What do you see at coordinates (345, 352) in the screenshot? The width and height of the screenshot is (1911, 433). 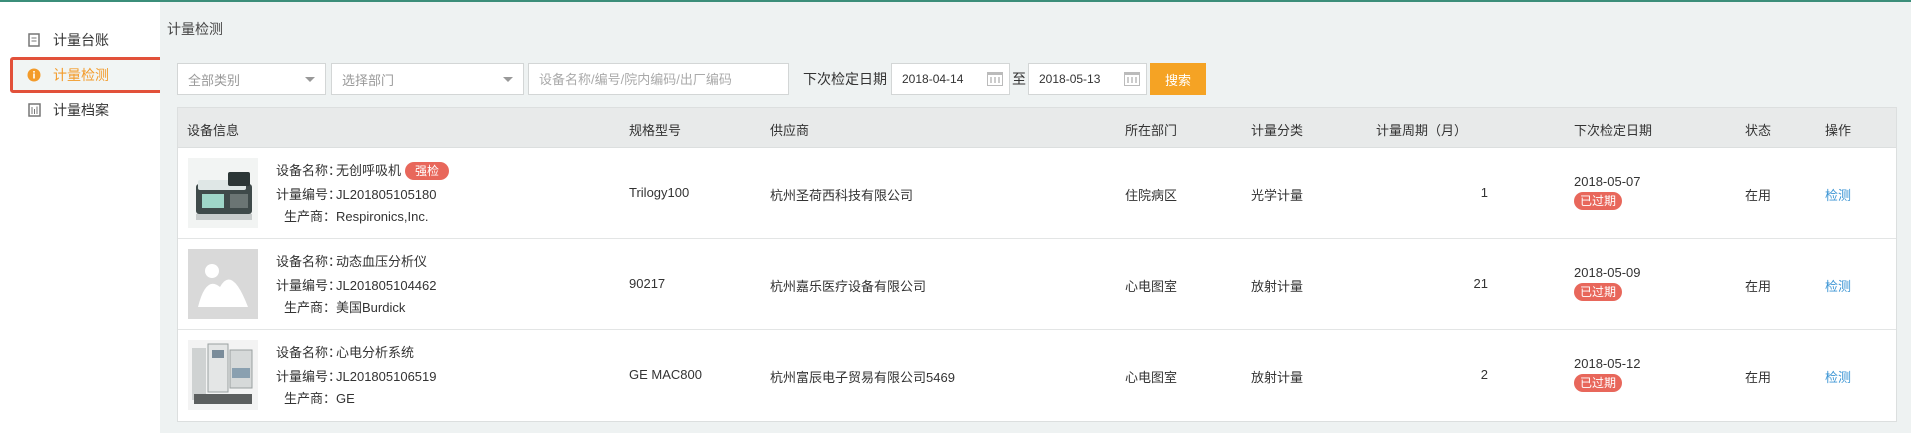 I see `equipment-name-line: 设备名称：心电分析系统` at bounding box center [345, 352].